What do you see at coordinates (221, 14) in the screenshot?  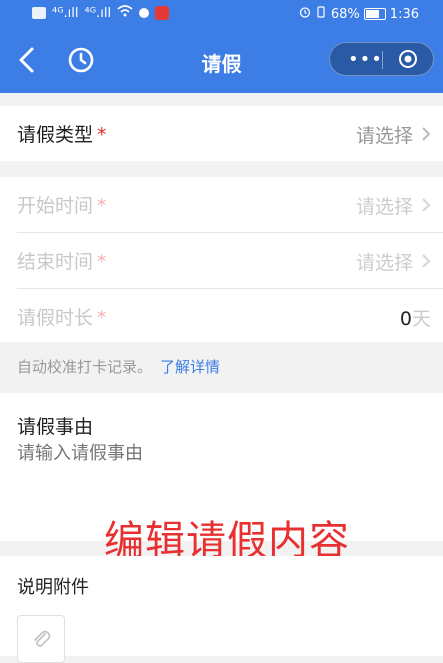 I see `status-bar: ⁴ᴳ.ıll ⁴ᴳ.ıll 68% 1:36` at bounding box center [221, 14].